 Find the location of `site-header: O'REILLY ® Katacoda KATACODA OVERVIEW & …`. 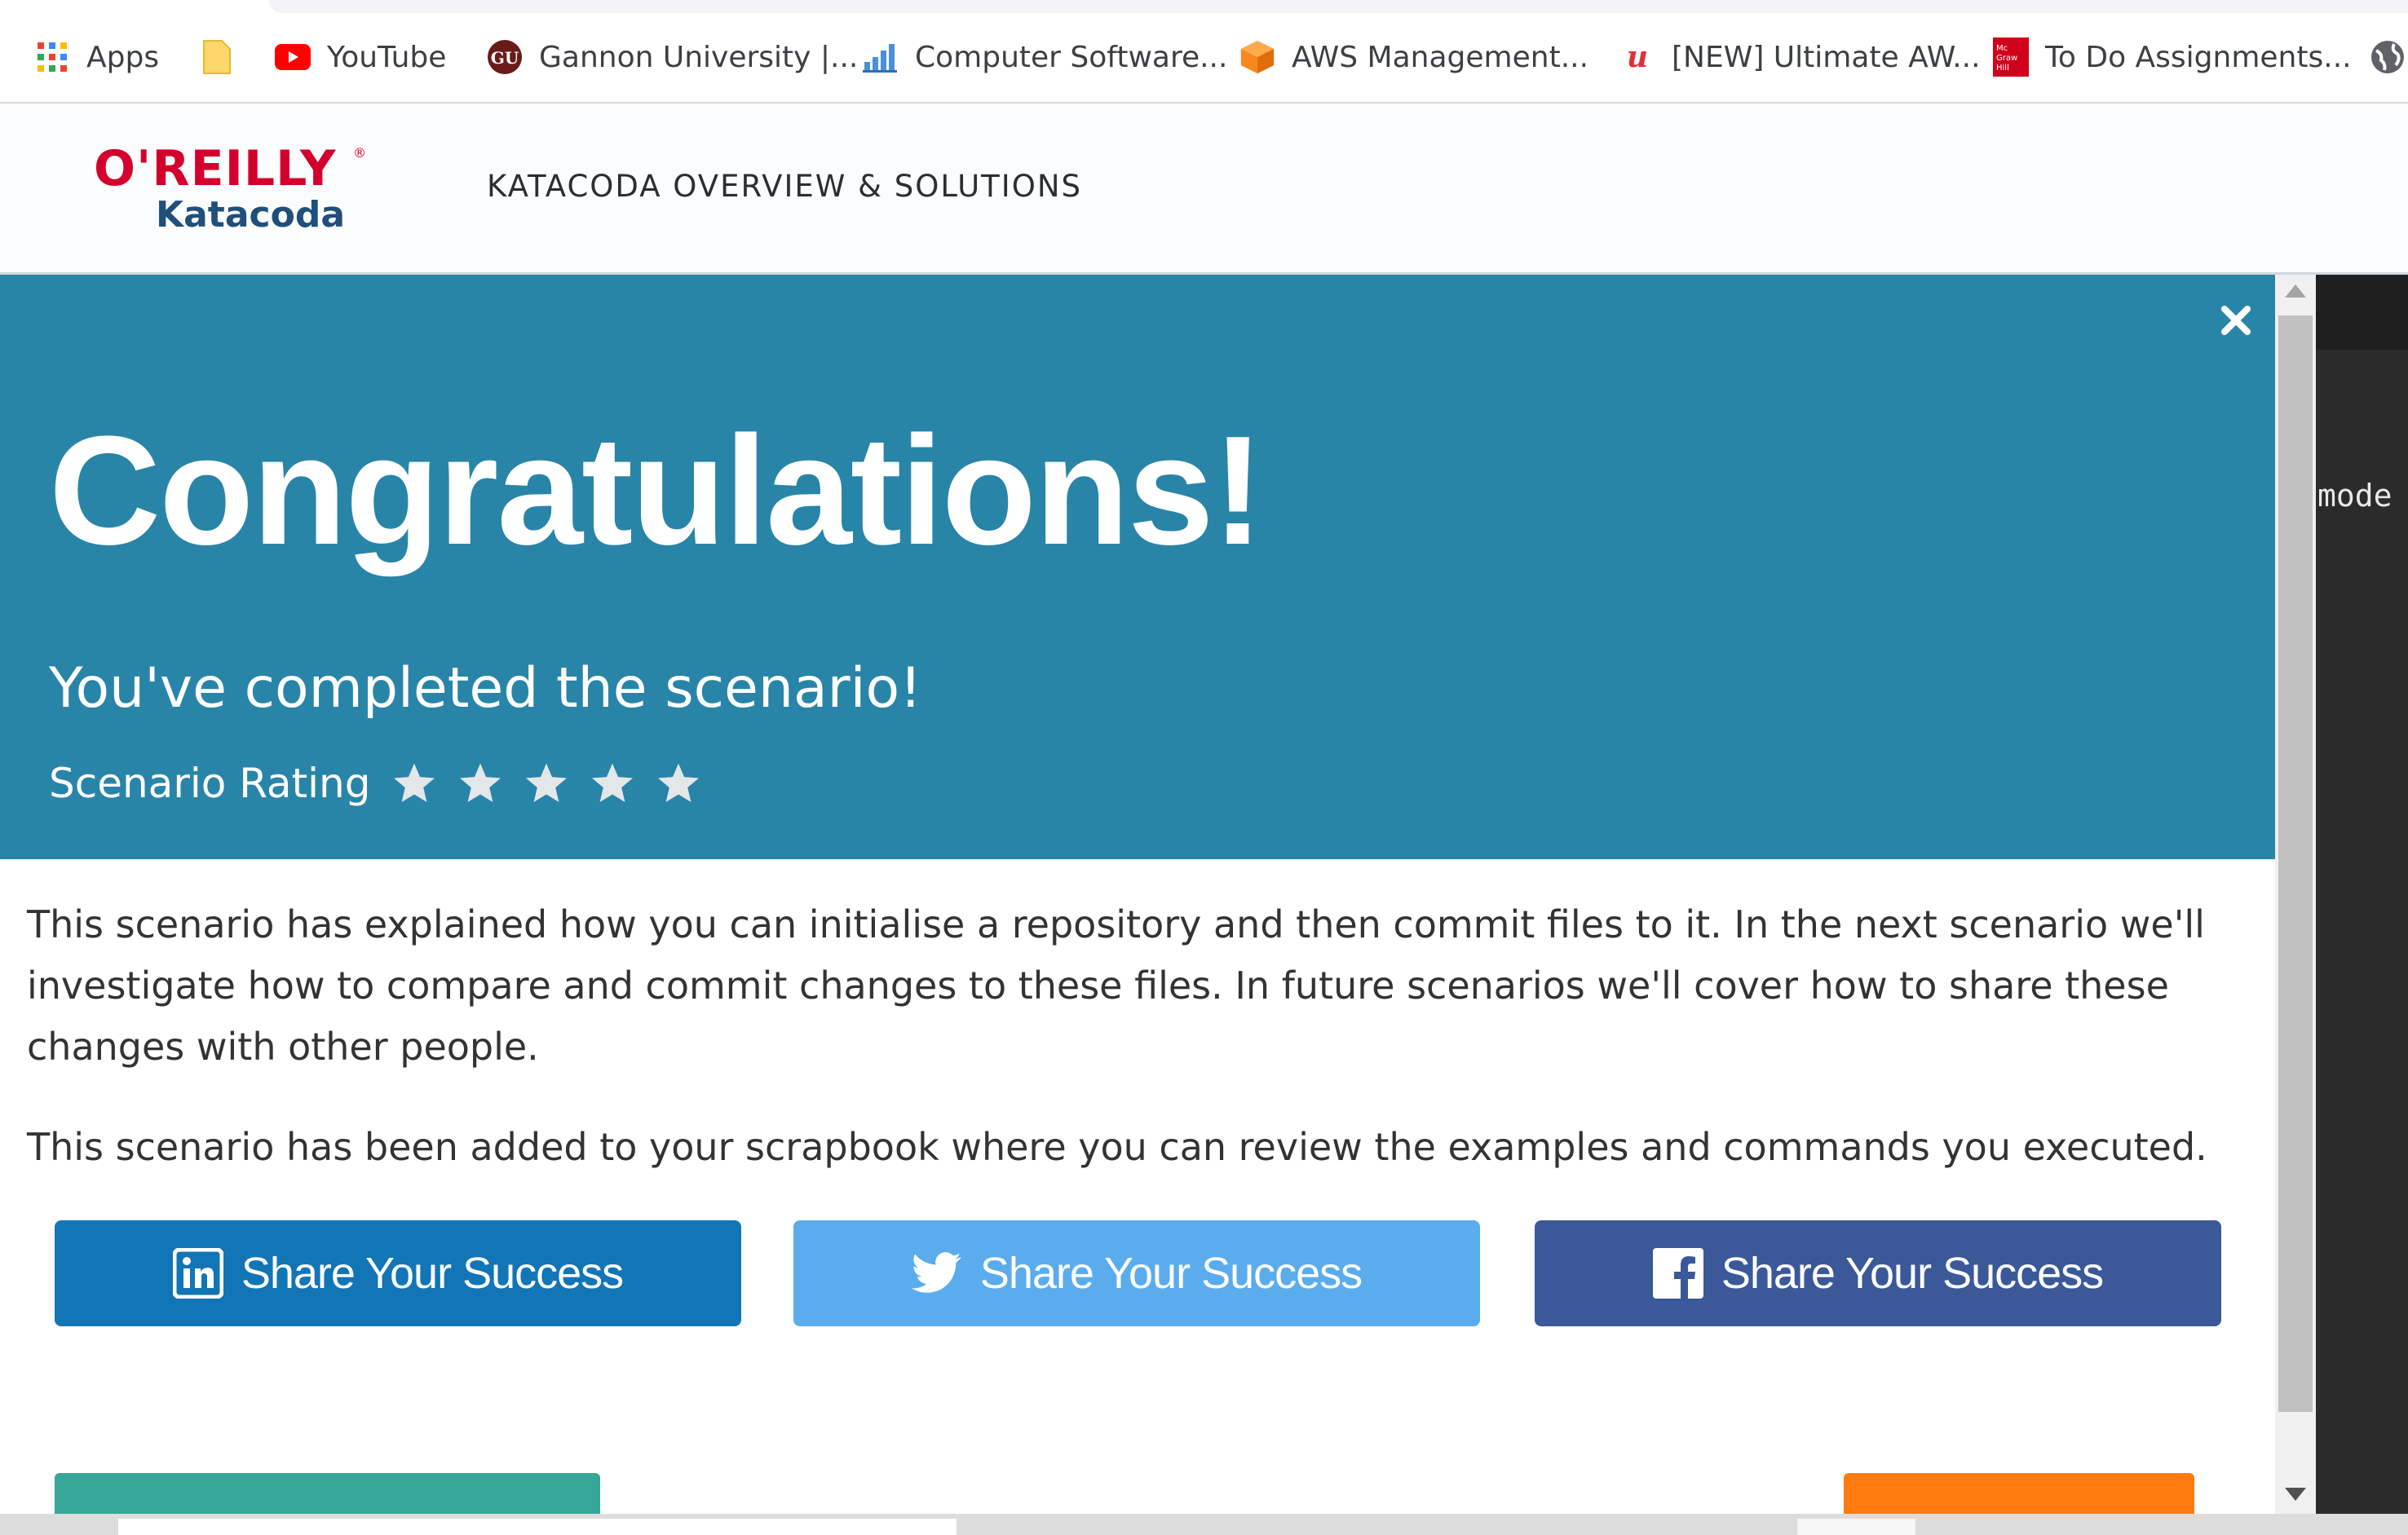

site-header: O'REILLY ® Katacoda KATACODA OVERVIEW & … is located at coordinates (1204, 190).